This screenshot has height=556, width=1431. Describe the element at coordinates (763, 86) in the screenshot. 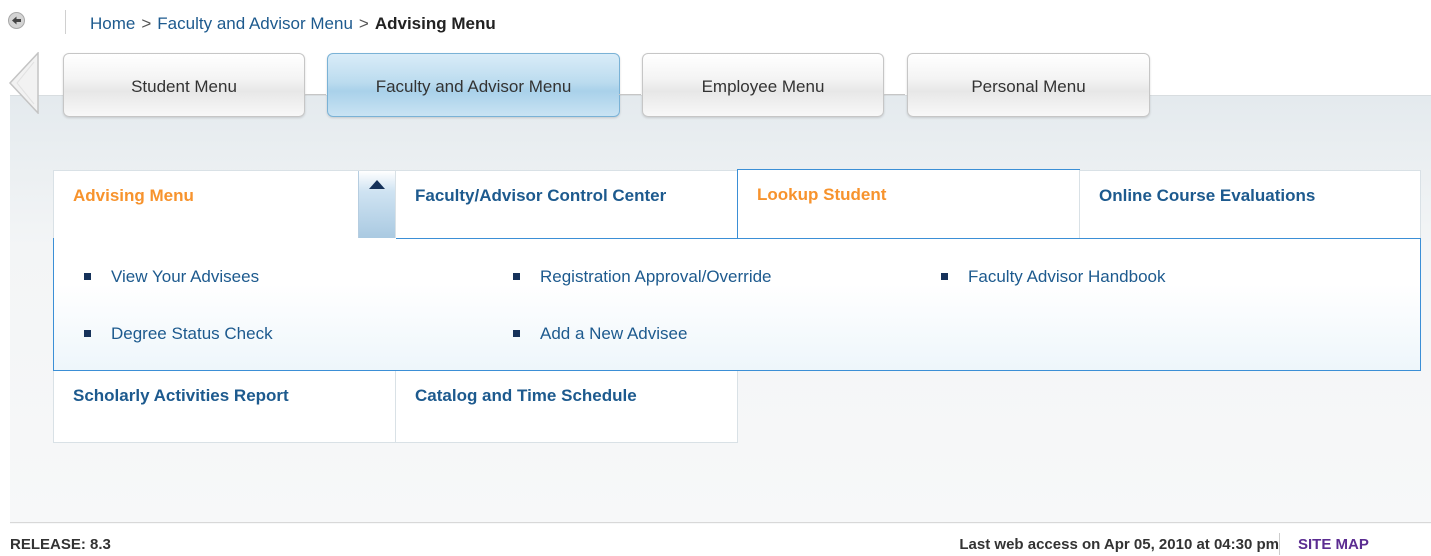

I see `tab-label: Employee Menu` at that location.